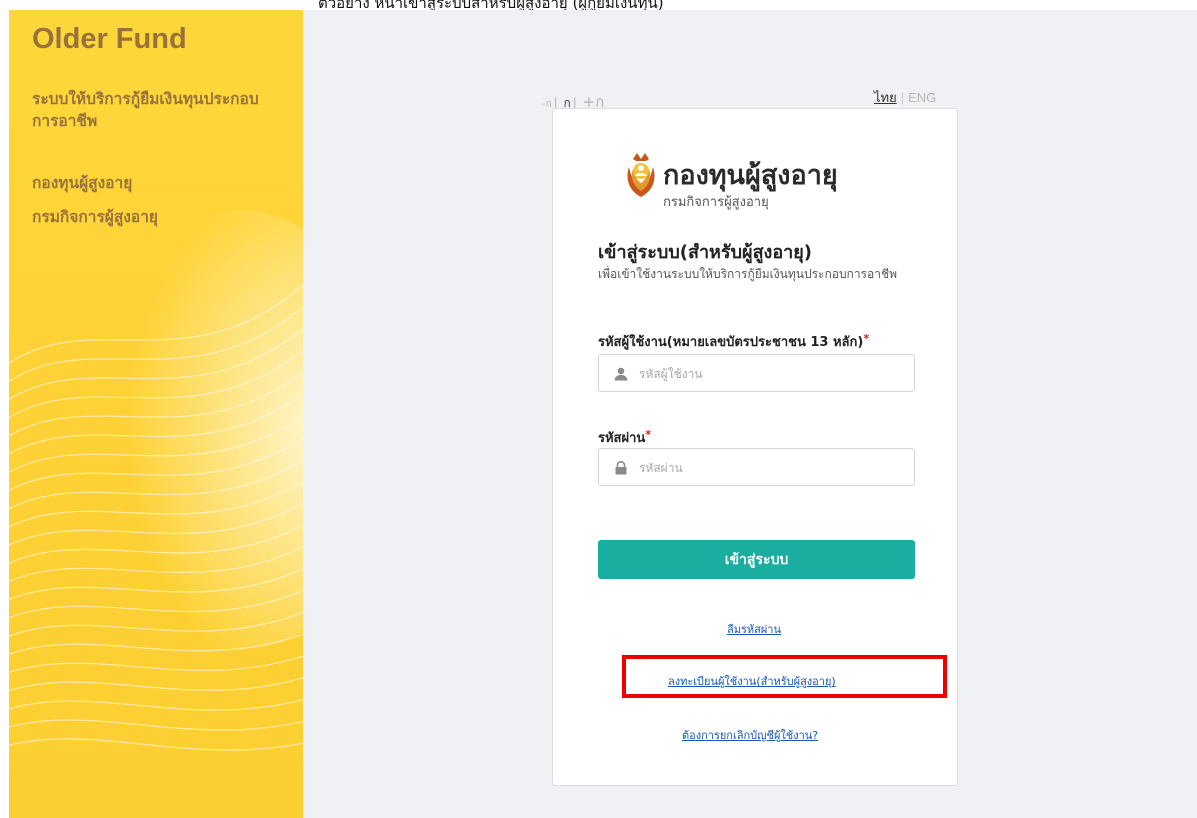 The image size is (1197, 818). What do you see at coordinates (95, 216) in the screenshot?
I see `sidebar-link-department: กรมกิจการผู้สูงอายุ` at bounding box center [95, 216].